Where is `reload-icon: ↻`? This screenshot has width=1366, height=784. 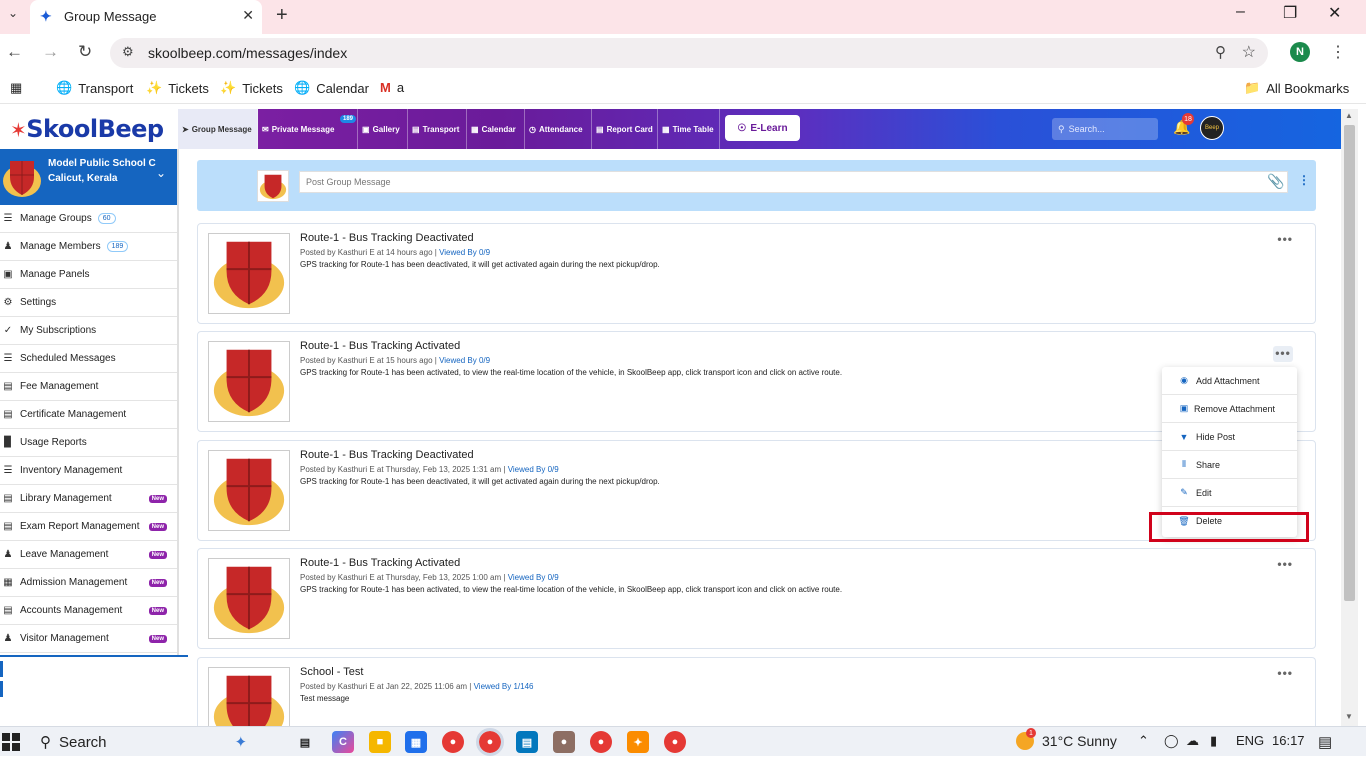
reload-icon: ↻ is located at coordinates (85, 52).